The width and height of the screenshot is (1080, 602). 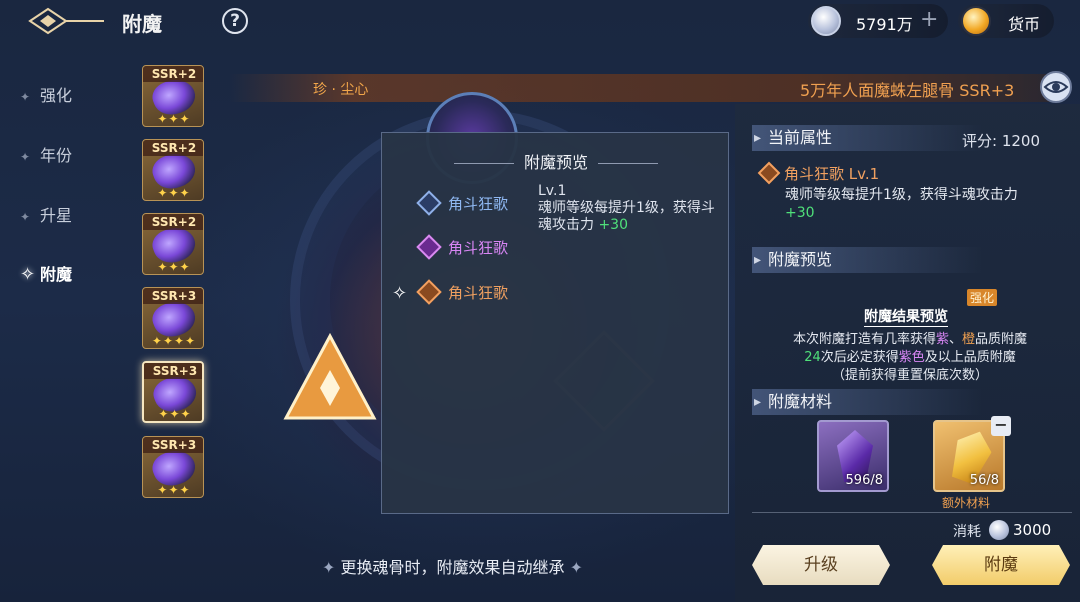 I want to click on material-count: 596/8, so click(x=864, y=480).